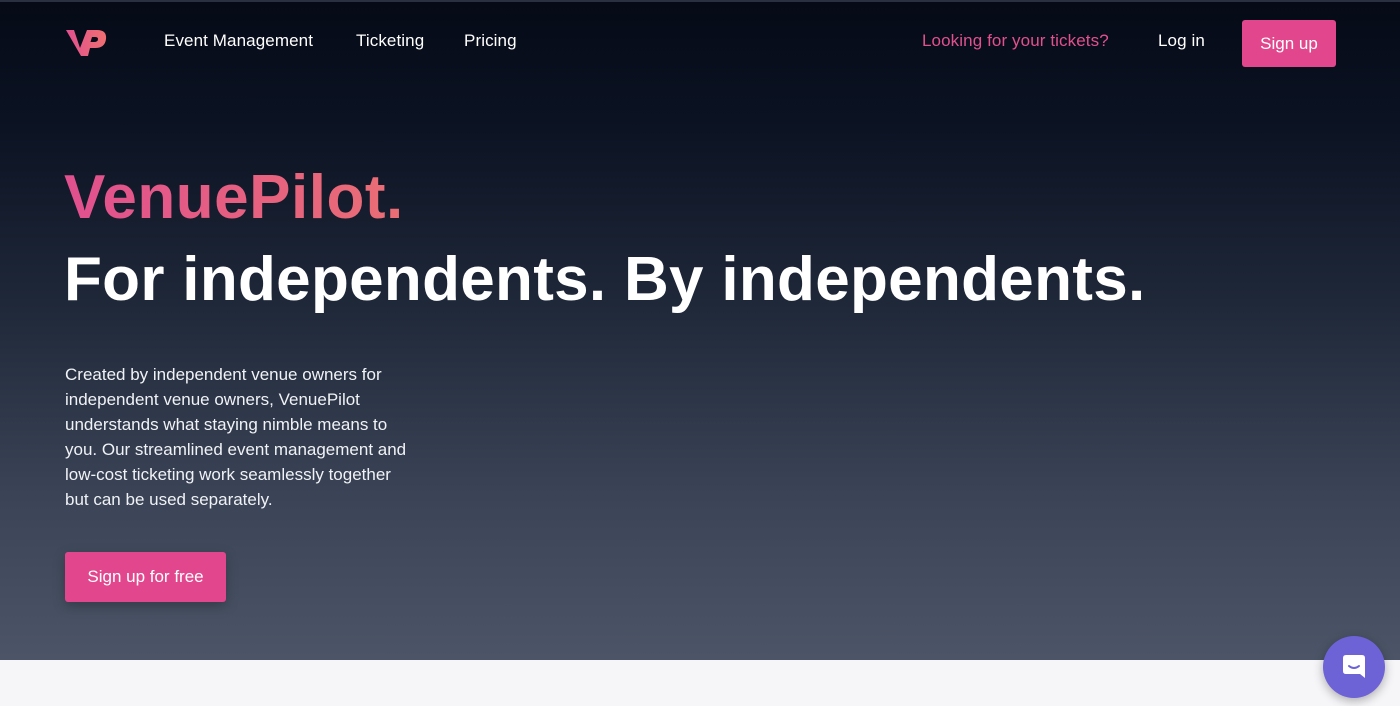  I want to click on chat-bubble-icon, so click(1354, 667).